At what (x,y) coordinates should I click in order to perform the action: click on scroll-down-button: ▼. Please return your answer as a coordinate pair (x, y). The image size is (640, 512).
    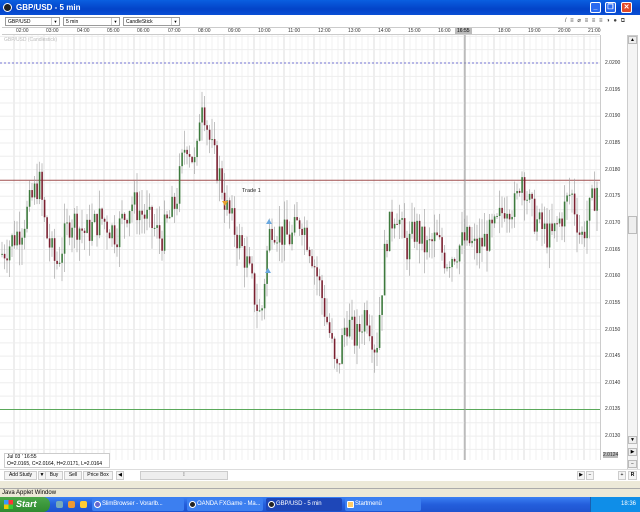
    Looking at the image, I should click on (632, 440).